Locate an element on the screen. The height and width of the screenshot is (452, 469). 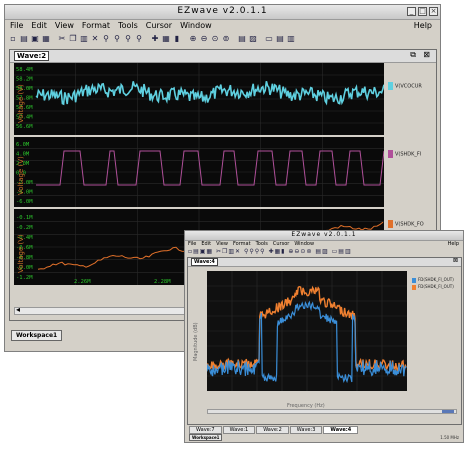
inset-close-icon: ⊠ is located at coordinates (455, 260).